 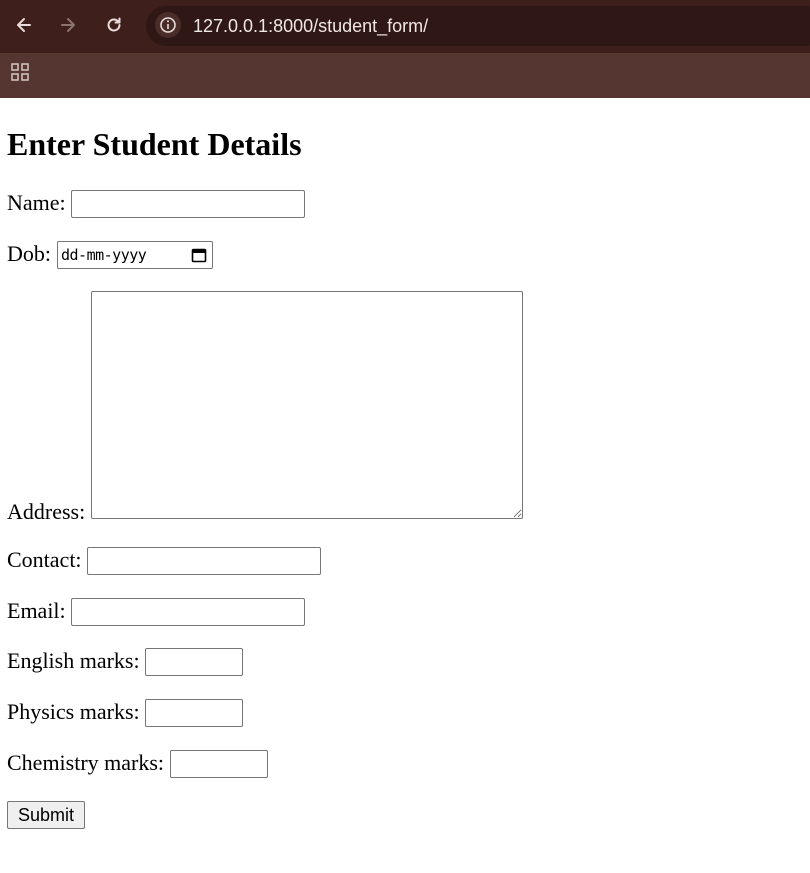 I want to click on back-arrow-icon, so click(x=24, y=25).